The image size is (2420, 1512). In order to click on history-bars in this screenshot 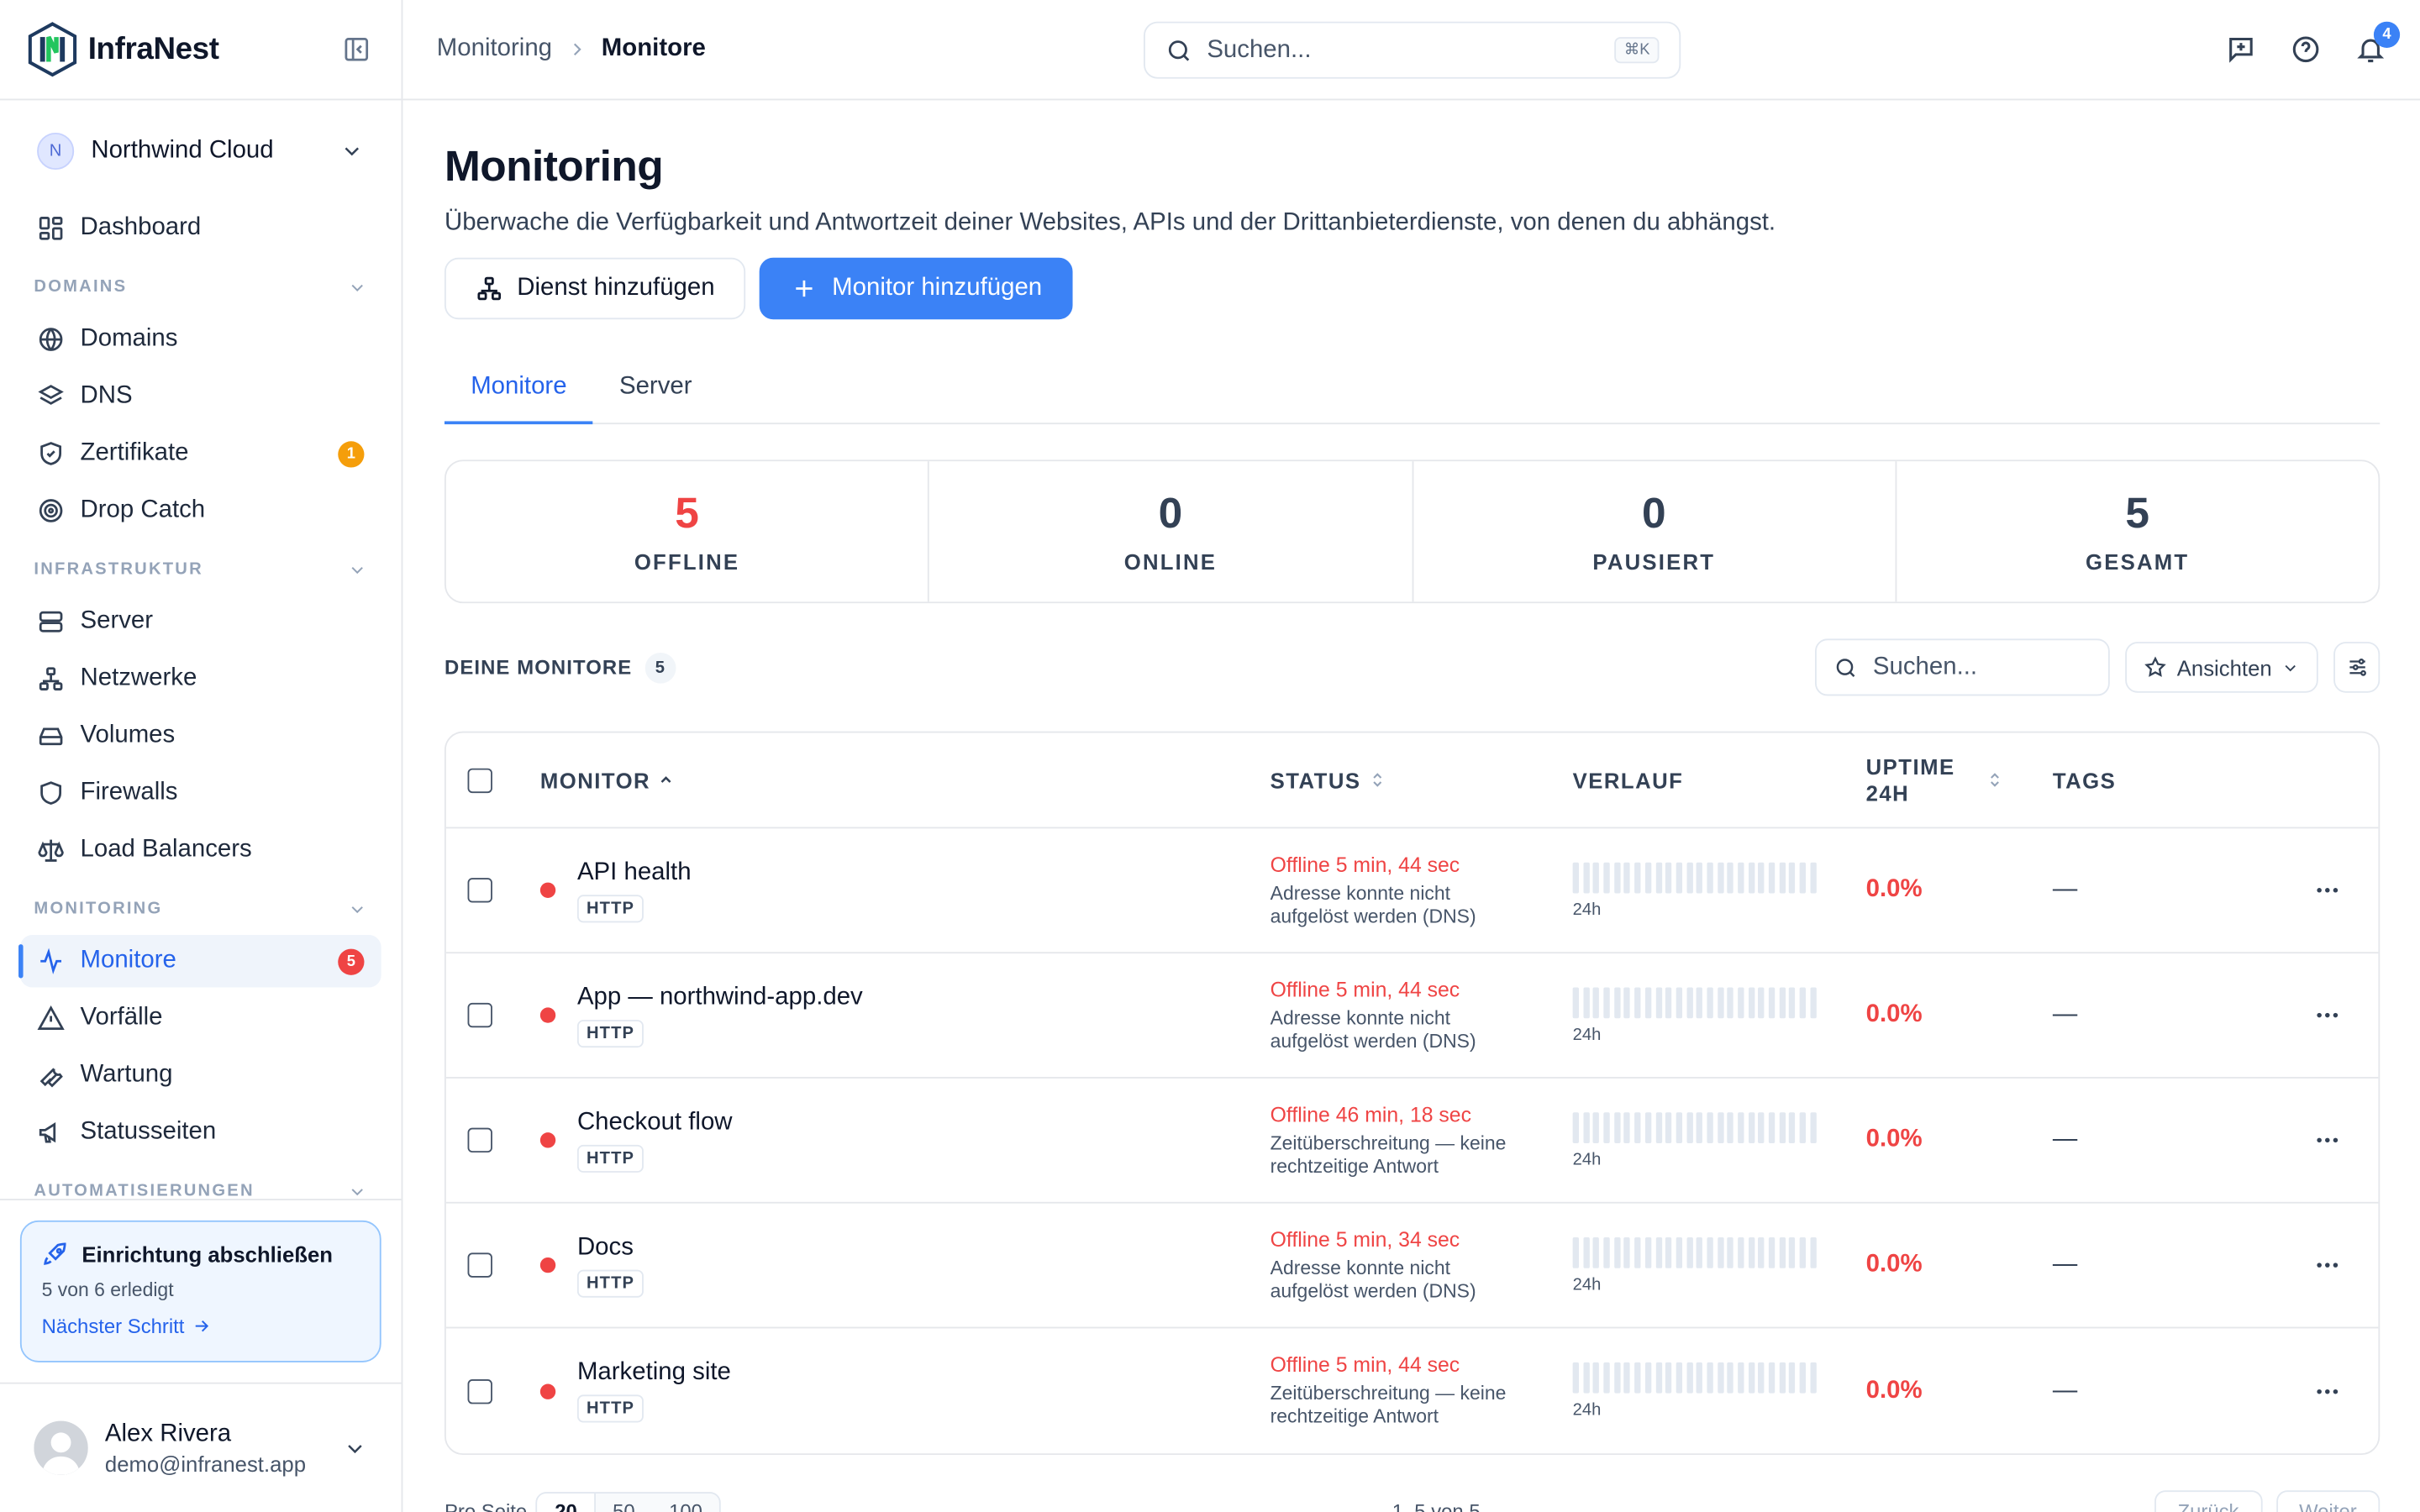, I will do `click(1719, 1252)`.